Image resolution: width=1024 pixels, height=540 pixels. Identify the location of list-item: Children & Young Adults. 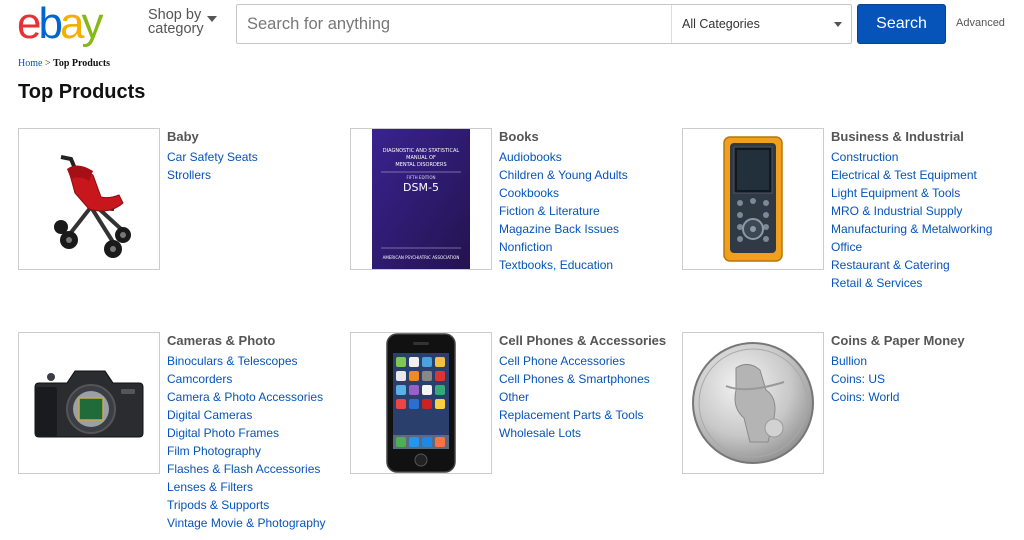
(592, 175).